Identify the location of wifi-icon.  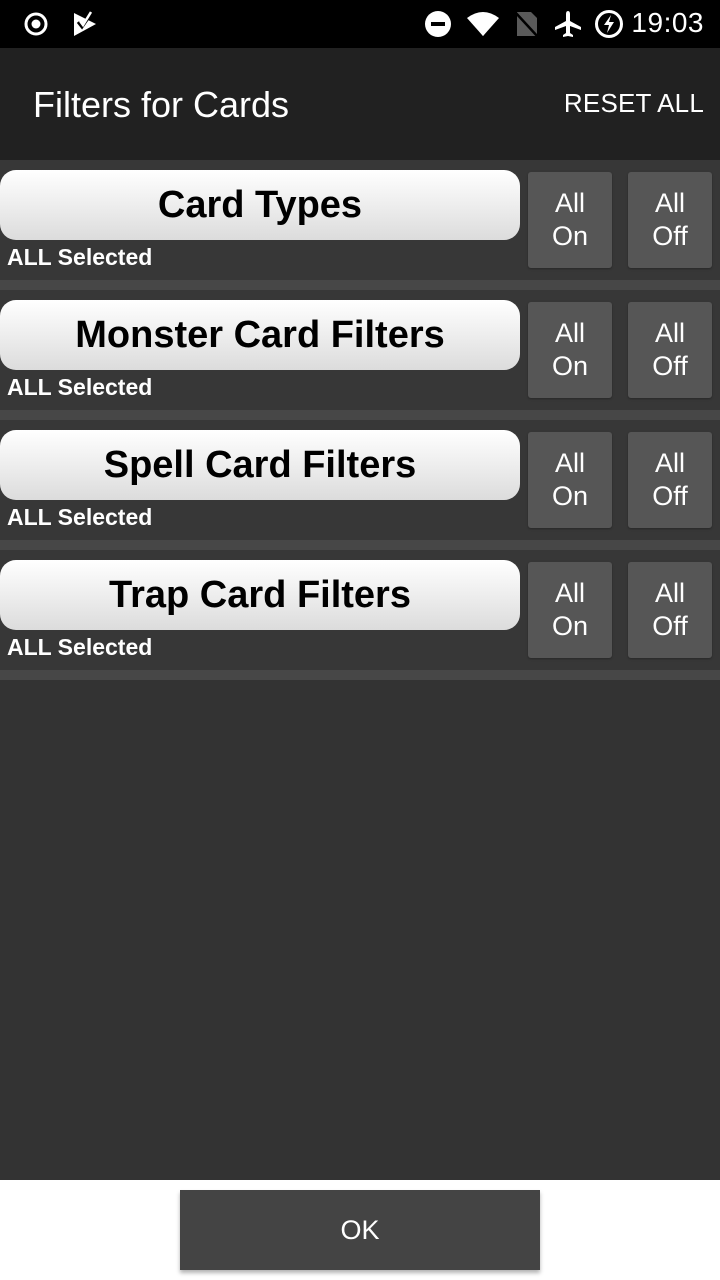
(483, 24).